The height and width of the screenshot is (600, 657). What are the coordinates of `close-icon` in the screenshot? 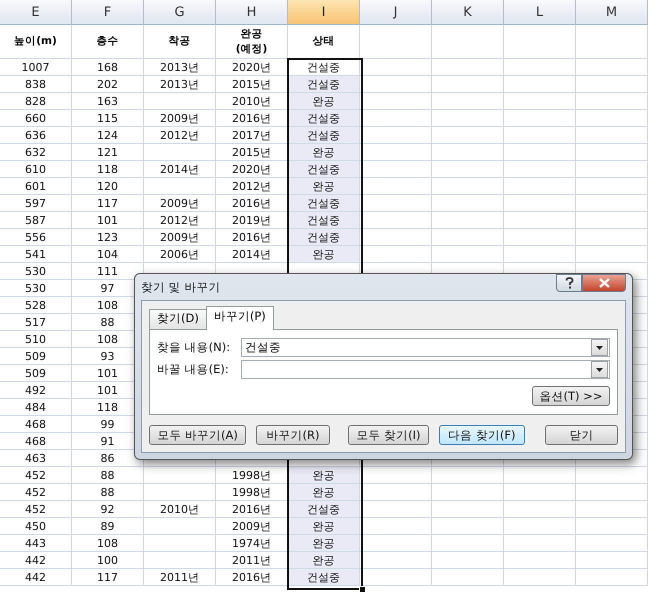 It's located at (604, 283).